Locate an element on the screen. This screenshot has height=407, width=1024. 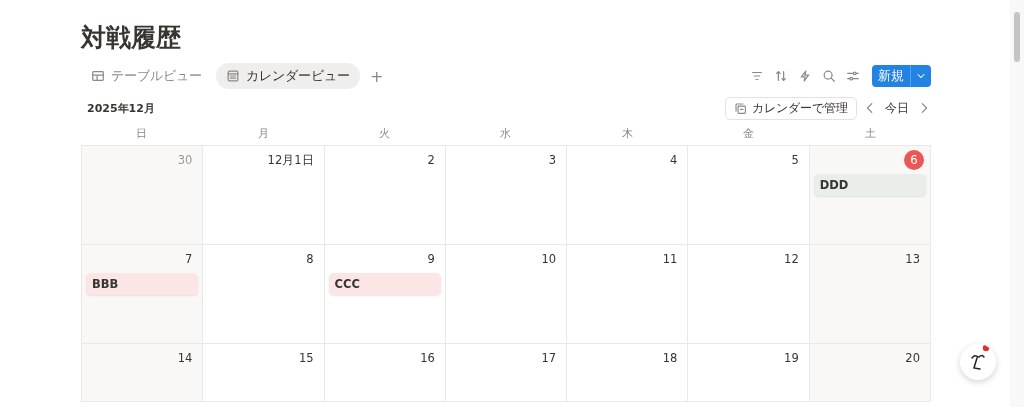
day-cell: 19 is located at coordinates (749, 373).